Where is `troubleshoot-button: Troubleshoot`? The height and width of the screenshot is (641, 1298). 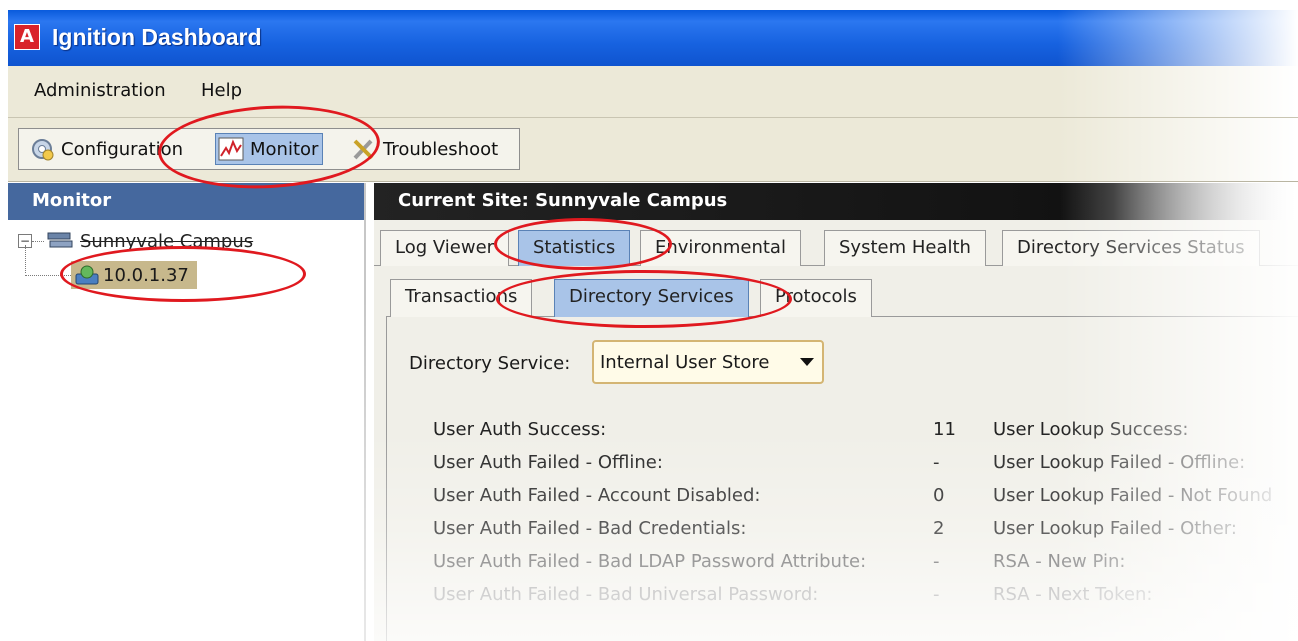 troubleshoot-button: Troubleshoot is located at coordinates (424, 149).